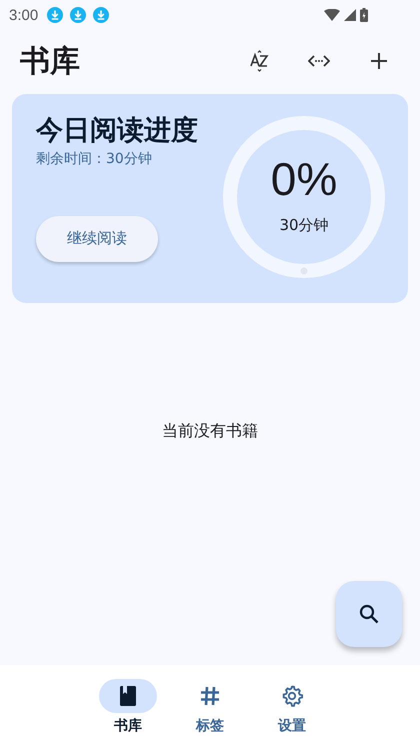  What do you see at coordinates (210, 696) in the screenshot?
I see `hash-icon` at bounding box center [210, 696].